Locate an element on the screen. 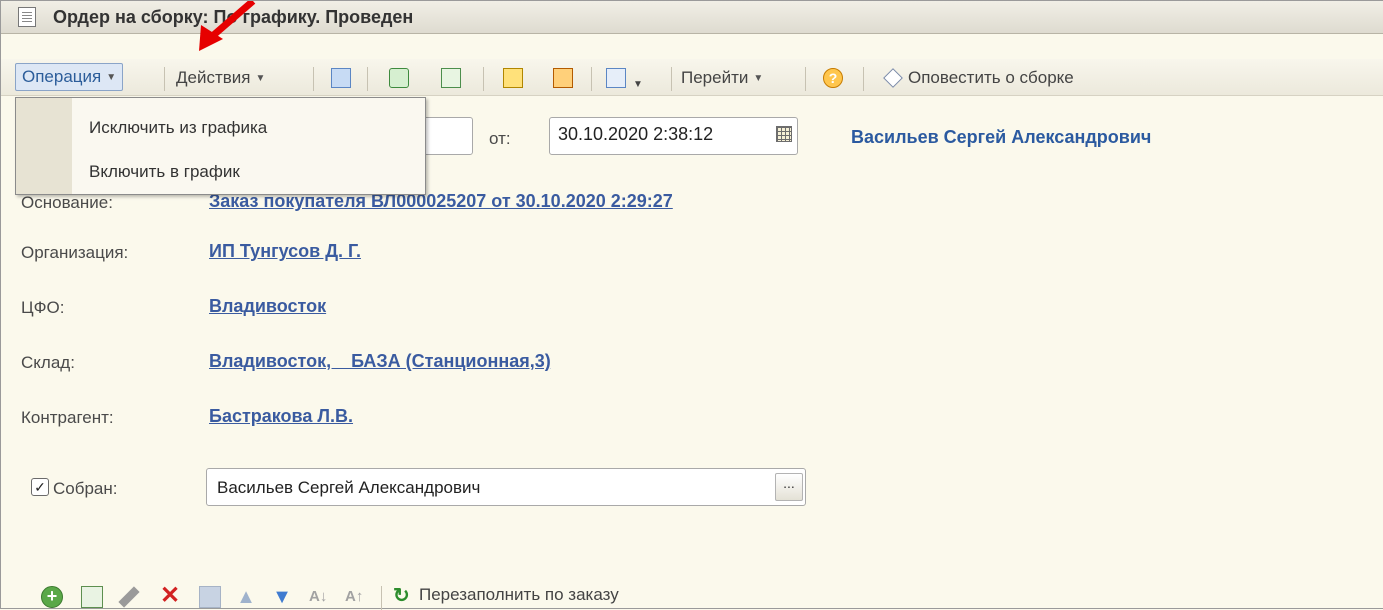 This screenshot has width=1383, height=610. responsible-person: Васильев Сергей Александрович is located at coordinates (1001, 137).